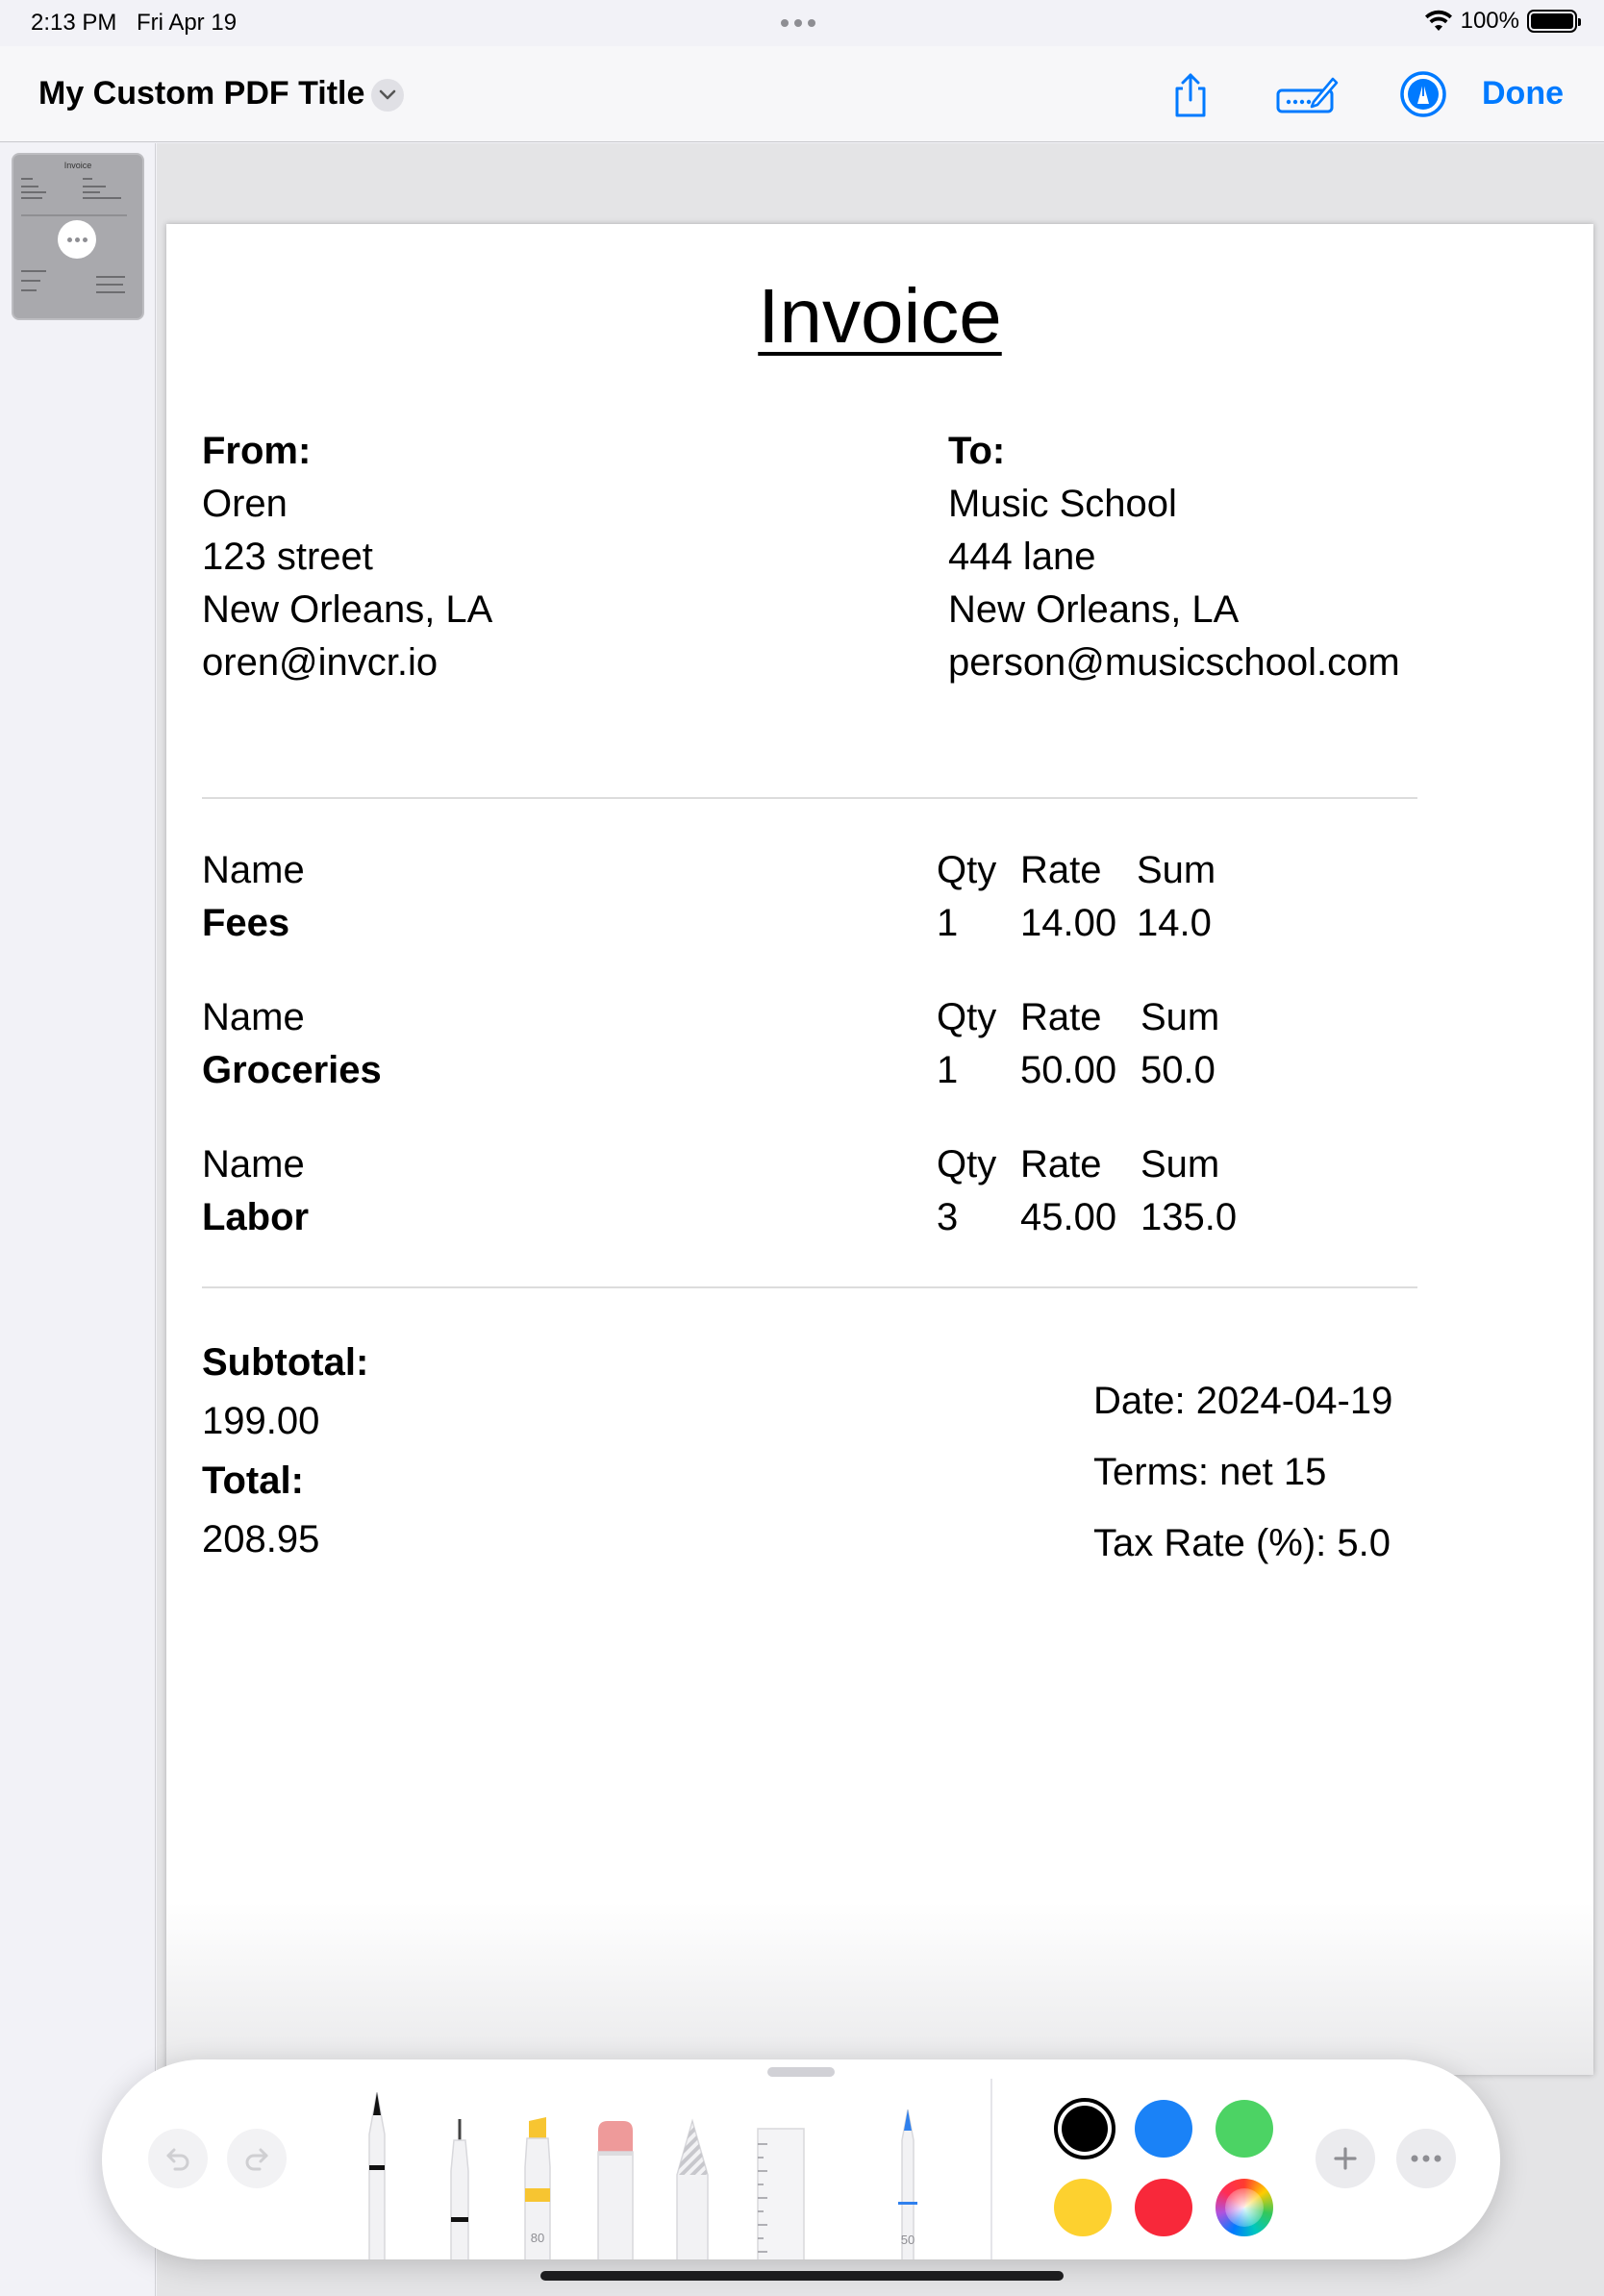 The width and height of the screenshot is (1604, 2296). Describe the element at coordinates (692, 2188) in the screenshot. I see `lasso-tool-icon` at that location.